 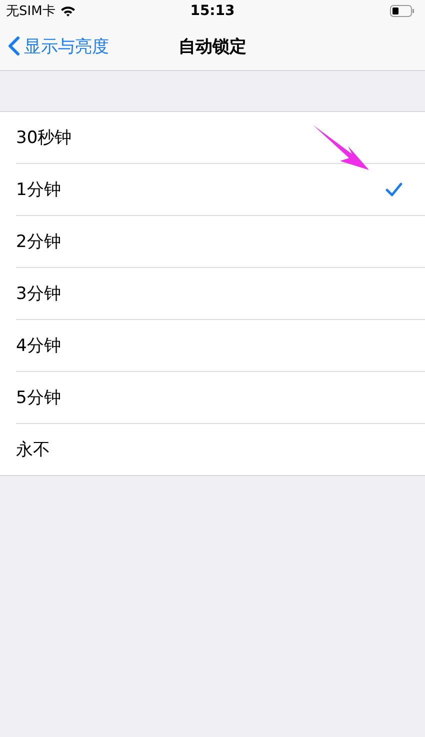 I want to click on option-row: 2分钟, so click(x=220, y=242).